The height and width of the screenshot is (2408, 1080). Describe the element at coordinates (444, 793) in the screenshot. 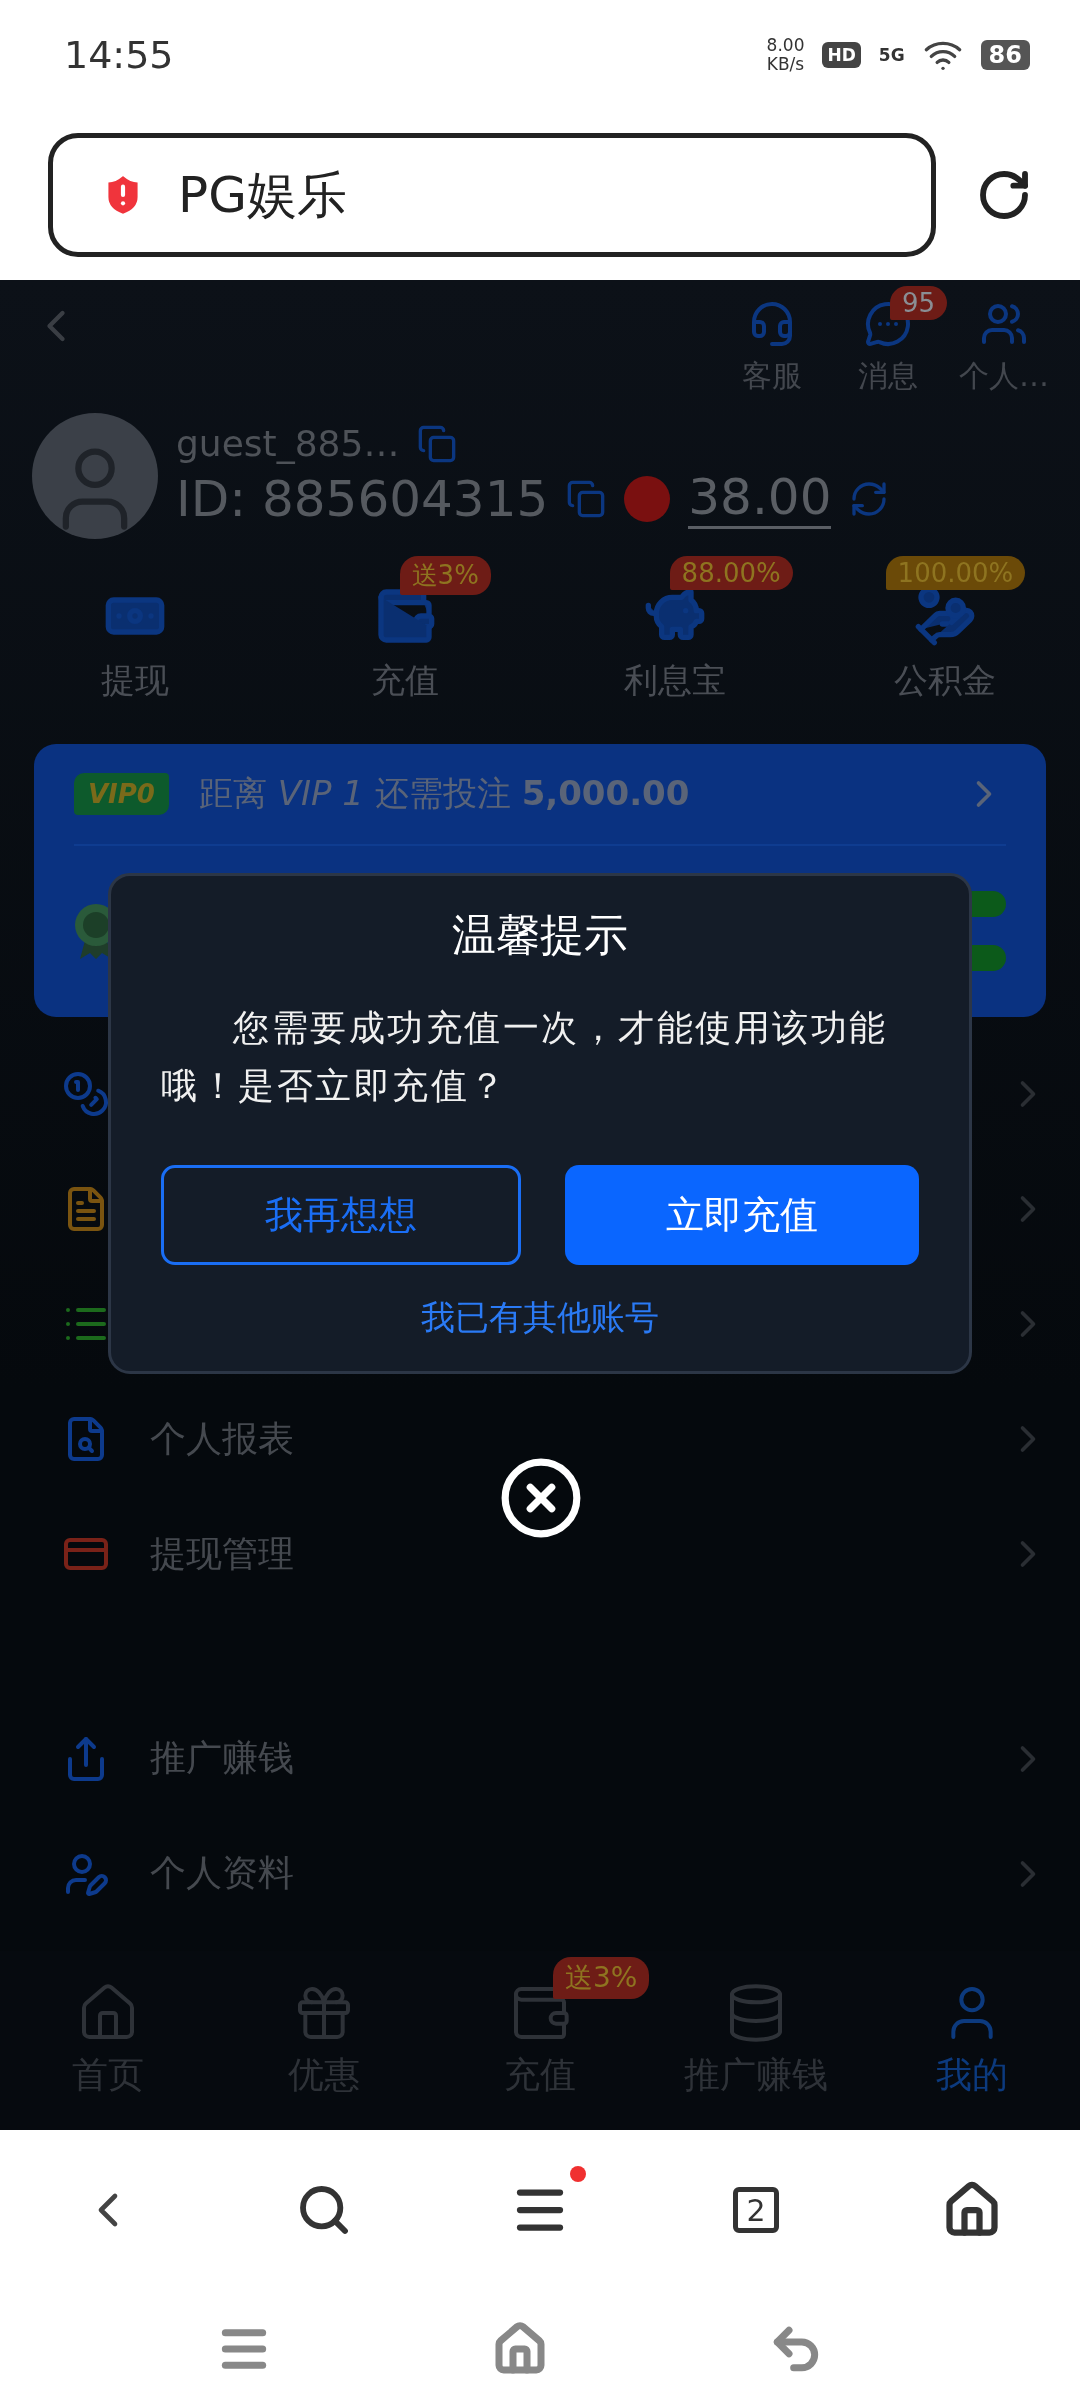

I see `vip-progress-text: 距离 VIP 1 还需投注 5,000.00` at that location.